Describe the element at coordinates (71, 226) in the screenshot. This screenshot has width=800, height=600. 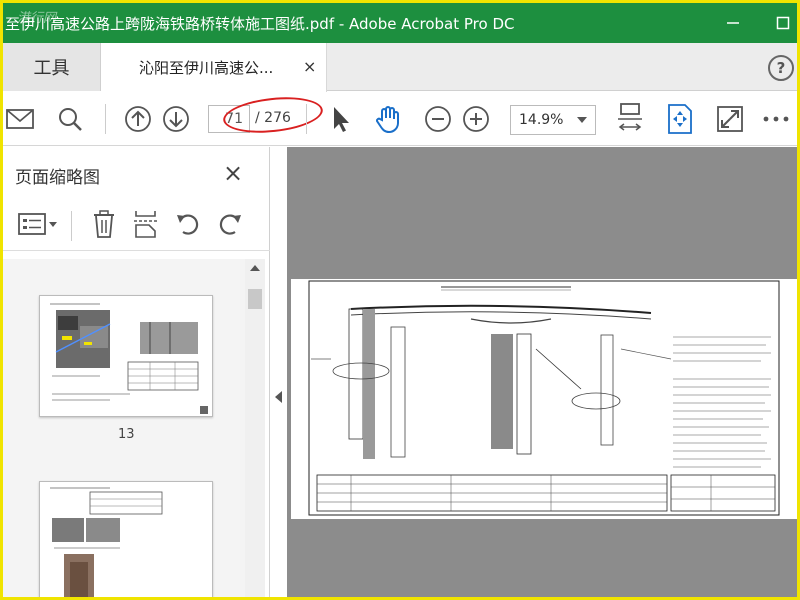
I see `panel-separator` at that location.